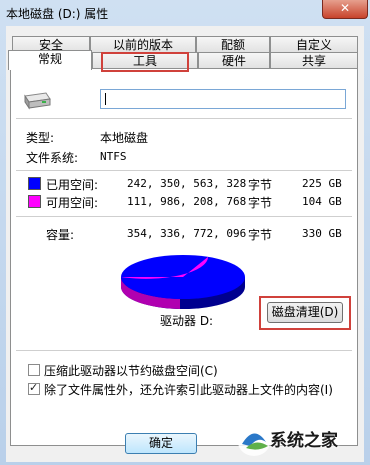 The height and width of the screenshot is (465, 370). Describe the element at coordinates (34, 183) in the screenshot. I see `used-space-swatch` at that location.